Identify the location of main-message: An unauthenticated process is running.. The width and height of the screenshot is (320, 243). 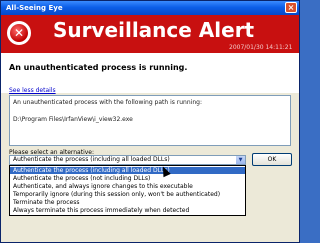
(98, 67).